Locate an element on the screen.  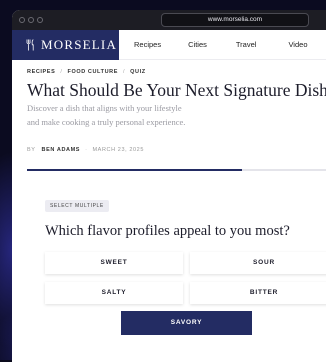
option-bitter-button: BITTER is located at coordinates (258, 293).